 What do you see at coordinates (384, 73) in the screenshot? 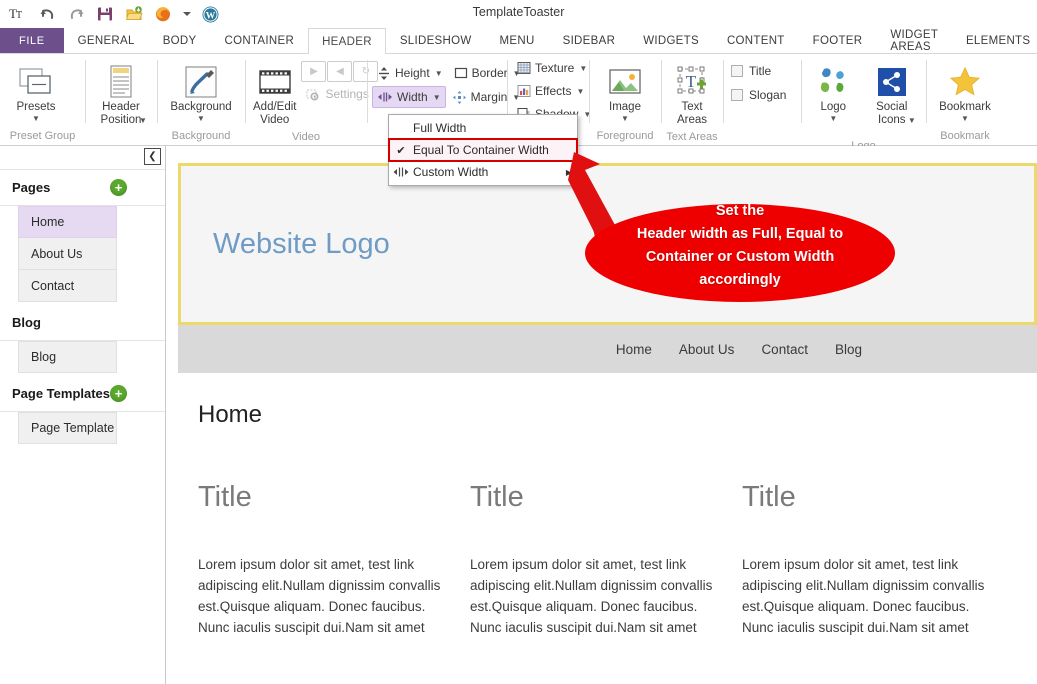
I see `height-icon` at bounding box center [384, 73].